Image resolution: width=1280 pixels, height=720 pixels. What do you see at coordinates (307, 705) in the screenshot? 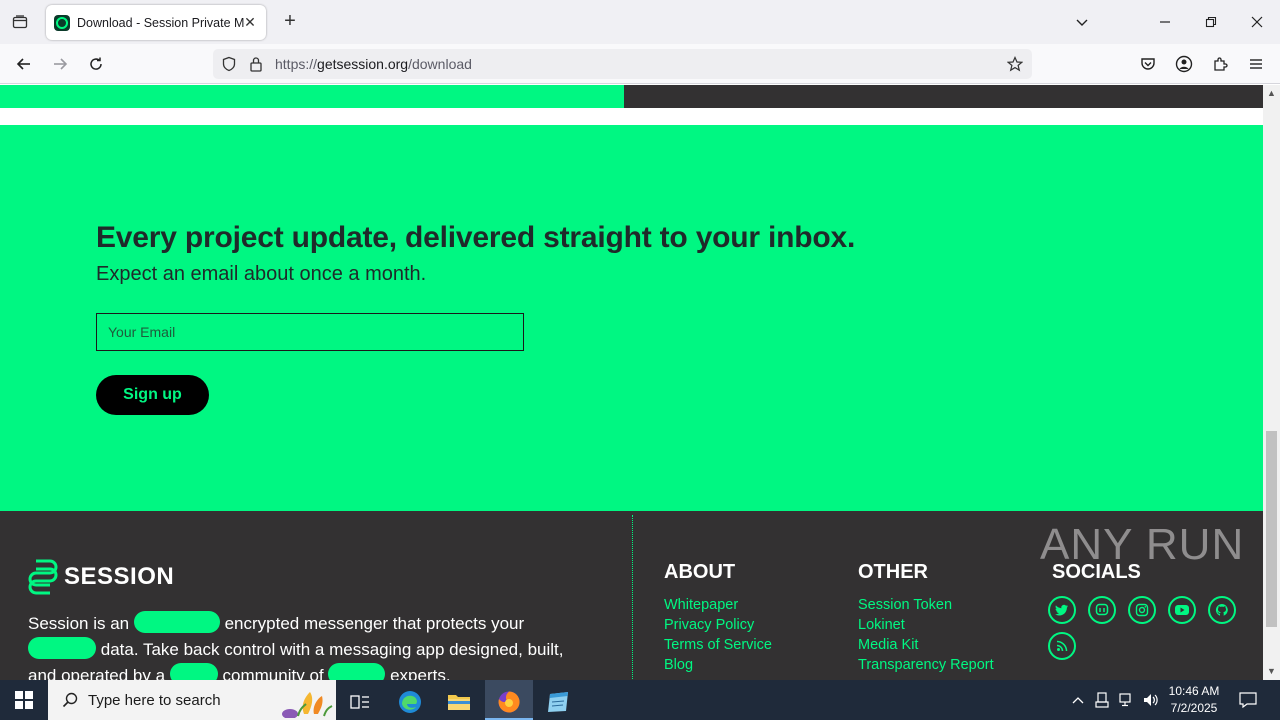
I see `search-highlight-flowers-icon` at bounding box center [307, 705].